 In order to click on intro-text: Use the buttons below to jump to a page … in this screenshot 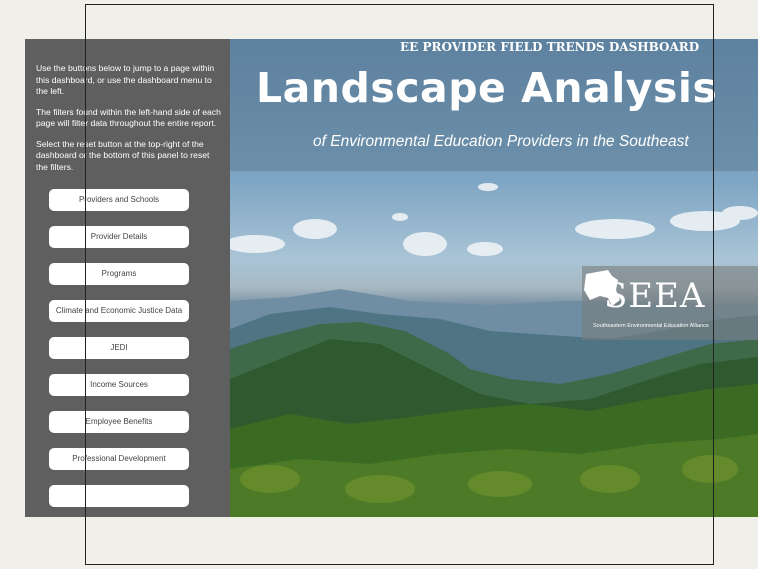, I will do `click(127, 106)`.